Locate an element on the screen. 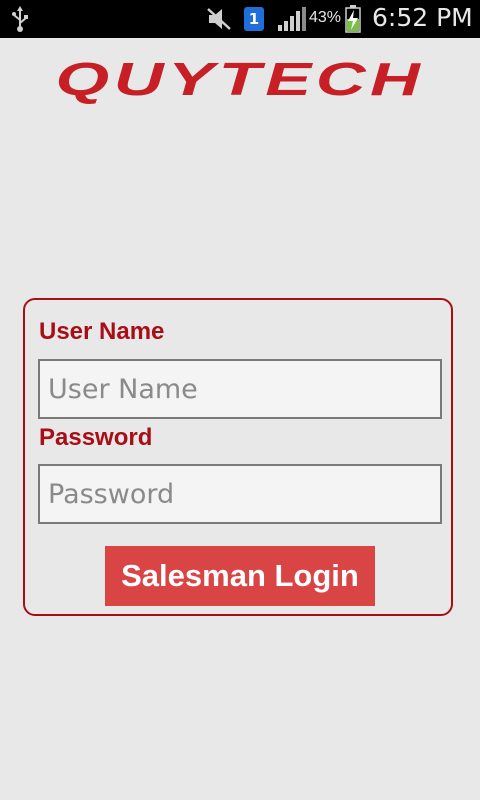 Image resolution: width=480 pixels, height=800 pixels. battery-percent: 43% is located at coordinates (325, 17).